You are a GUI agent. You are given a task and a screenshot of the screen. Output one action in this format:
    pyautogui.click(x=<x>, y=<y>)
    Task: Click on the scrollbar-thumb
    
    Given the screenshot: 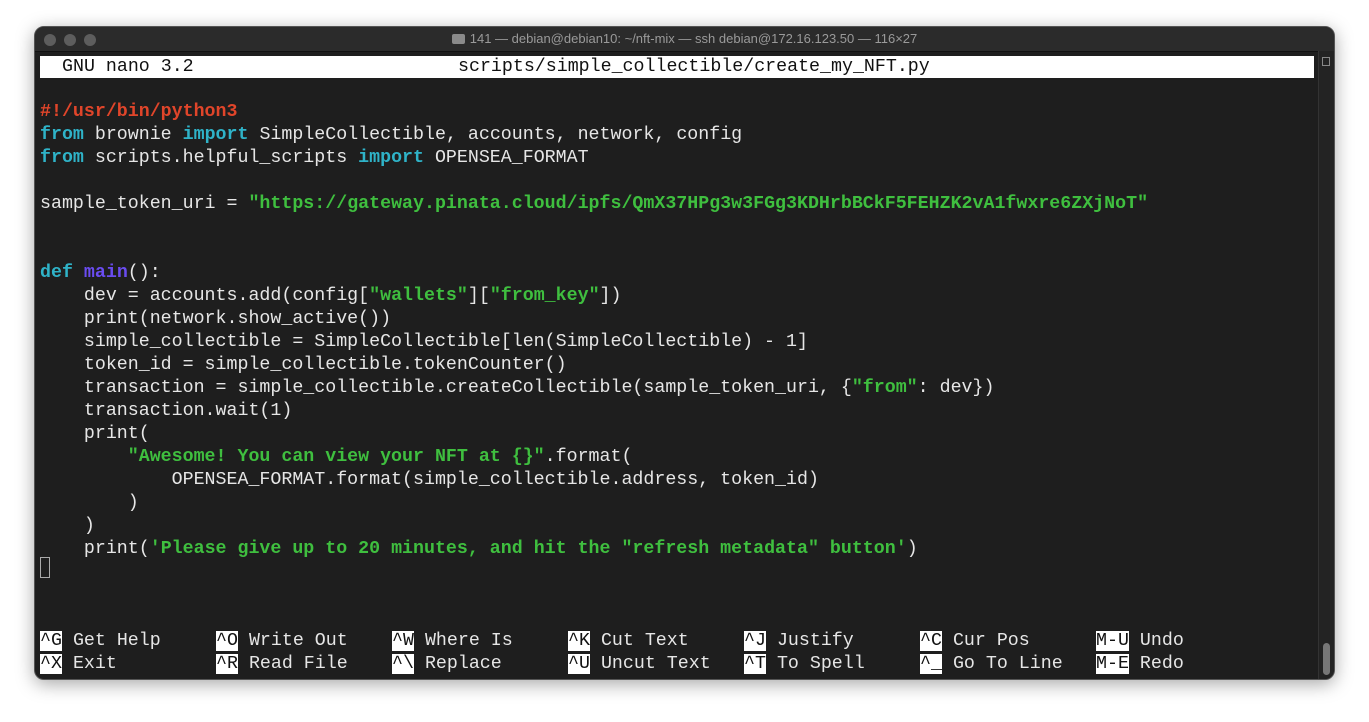 What is the action you would take?
    pyautogui.click(x=1326, y=659)
    